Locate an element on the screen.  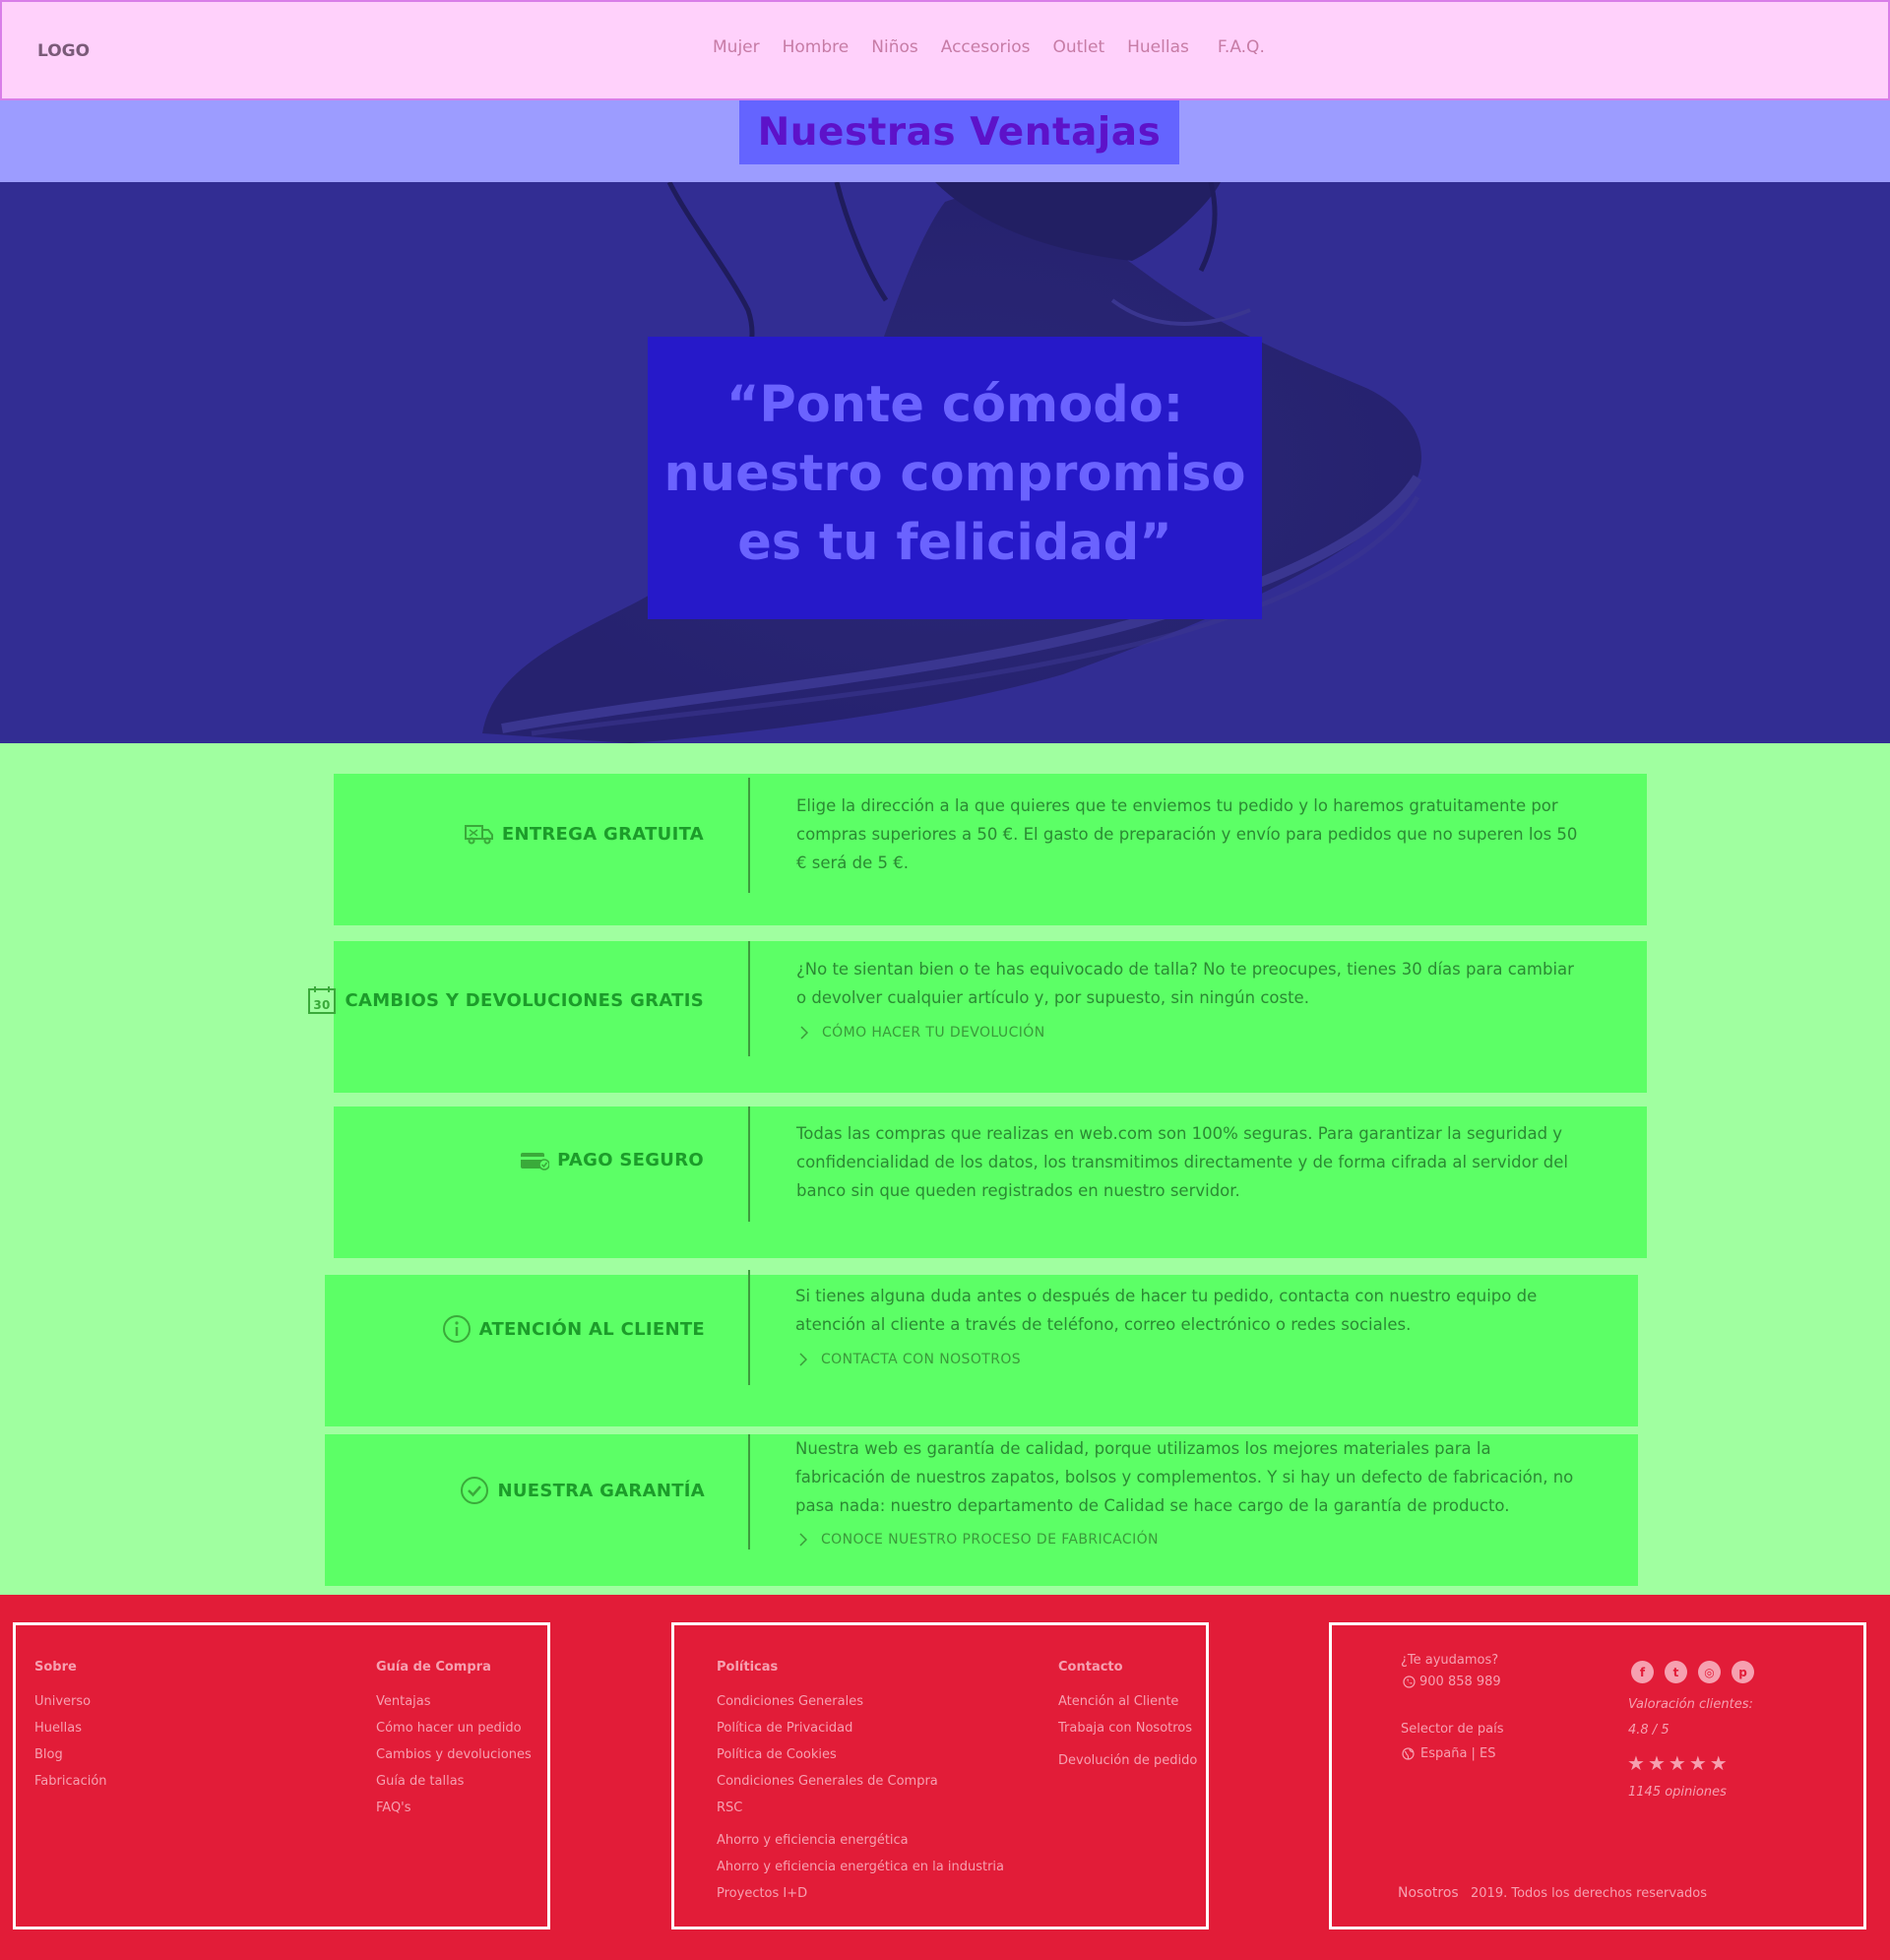
feature-title: ENTREGA GRATUITA is located at coordinates (584, 834).